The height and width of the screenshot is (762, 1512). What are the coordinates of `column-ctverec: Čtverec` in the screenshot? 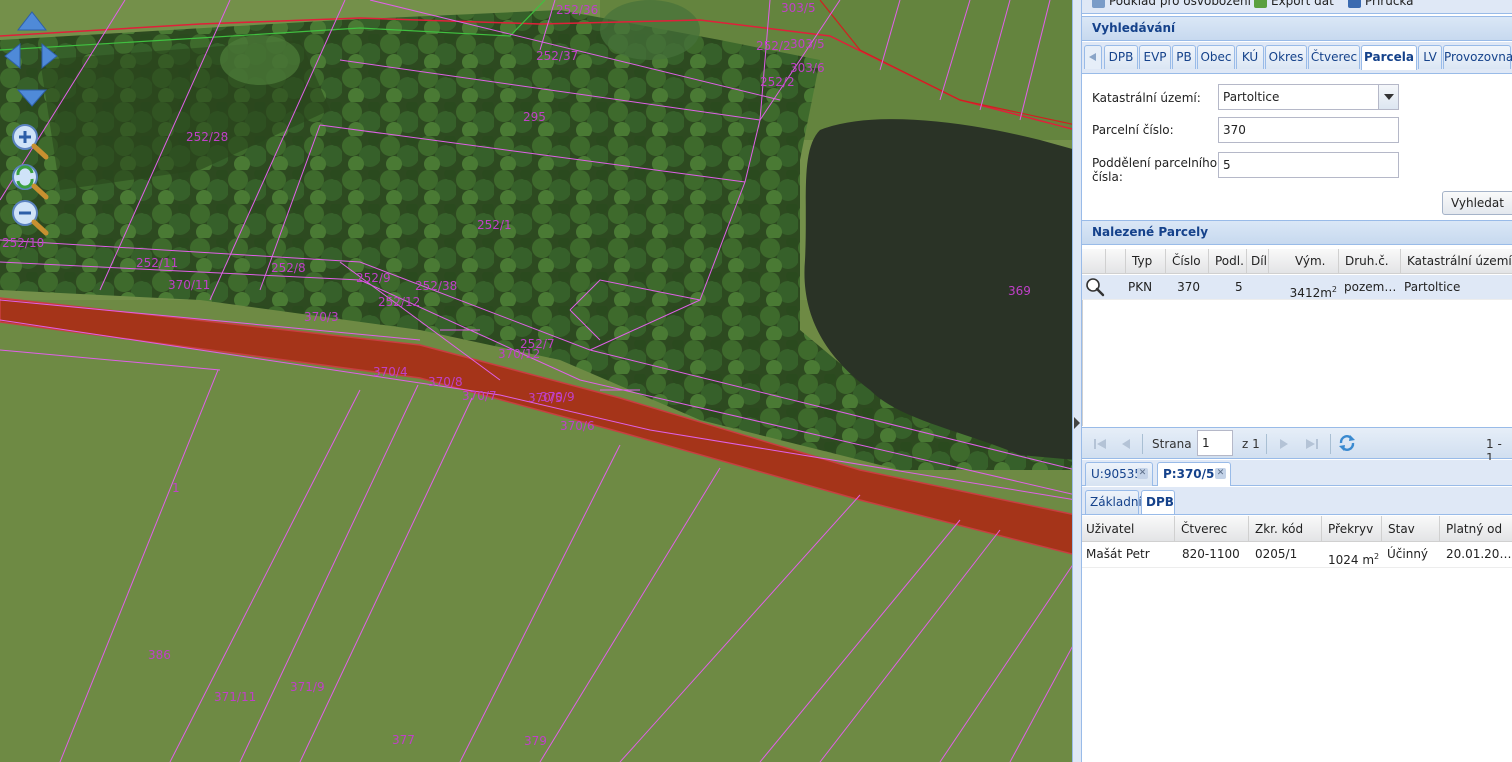 It's located at (1212, 529).